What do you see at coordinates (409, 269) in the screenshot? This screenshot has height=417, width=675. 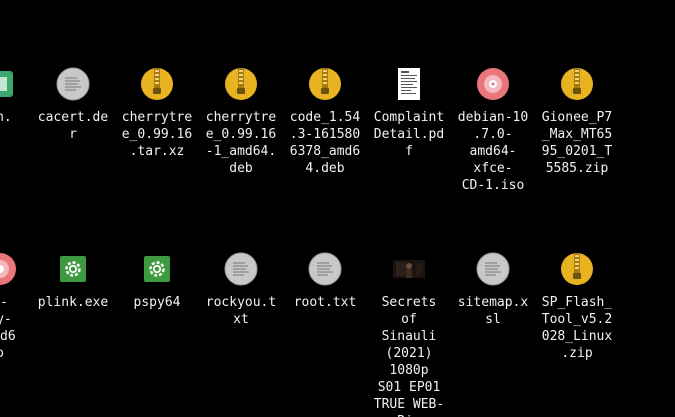 I see `video-thumbnail-icon` at bounding box center [409, 269].